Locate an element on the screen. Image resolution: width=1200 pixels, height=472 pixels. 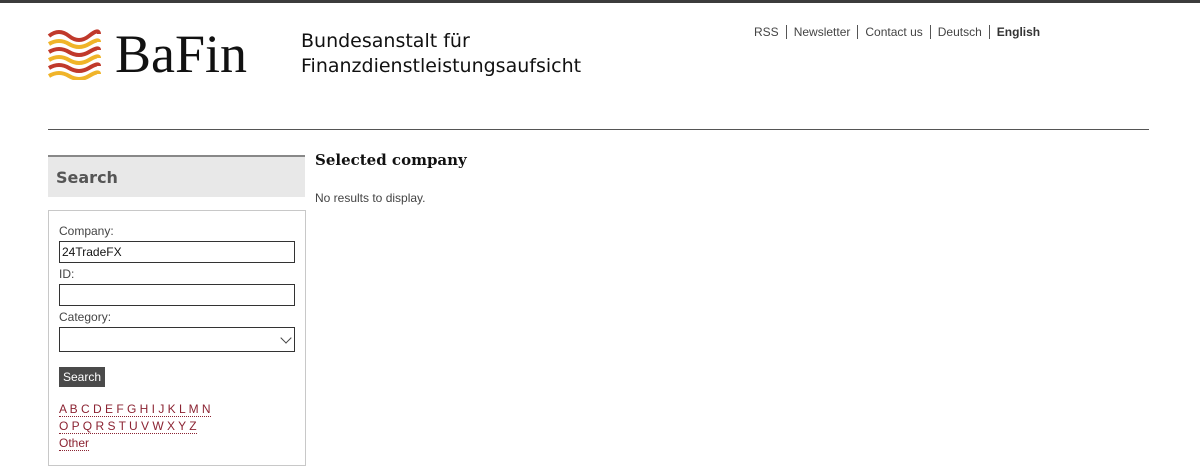
alphabet-row-2: O P Q R S T U V W X Y Z is located at coordinates (128, 426).